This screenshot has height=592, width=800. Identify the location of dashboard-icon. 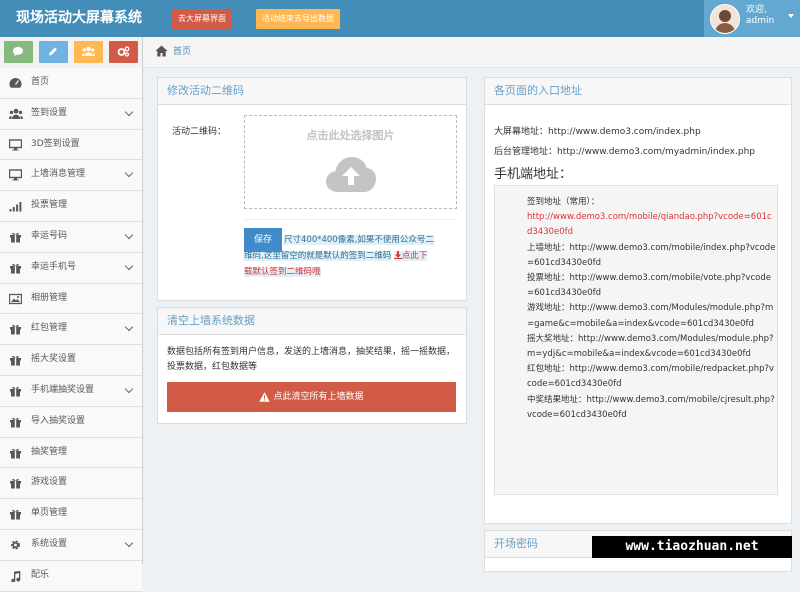
(15, 83).